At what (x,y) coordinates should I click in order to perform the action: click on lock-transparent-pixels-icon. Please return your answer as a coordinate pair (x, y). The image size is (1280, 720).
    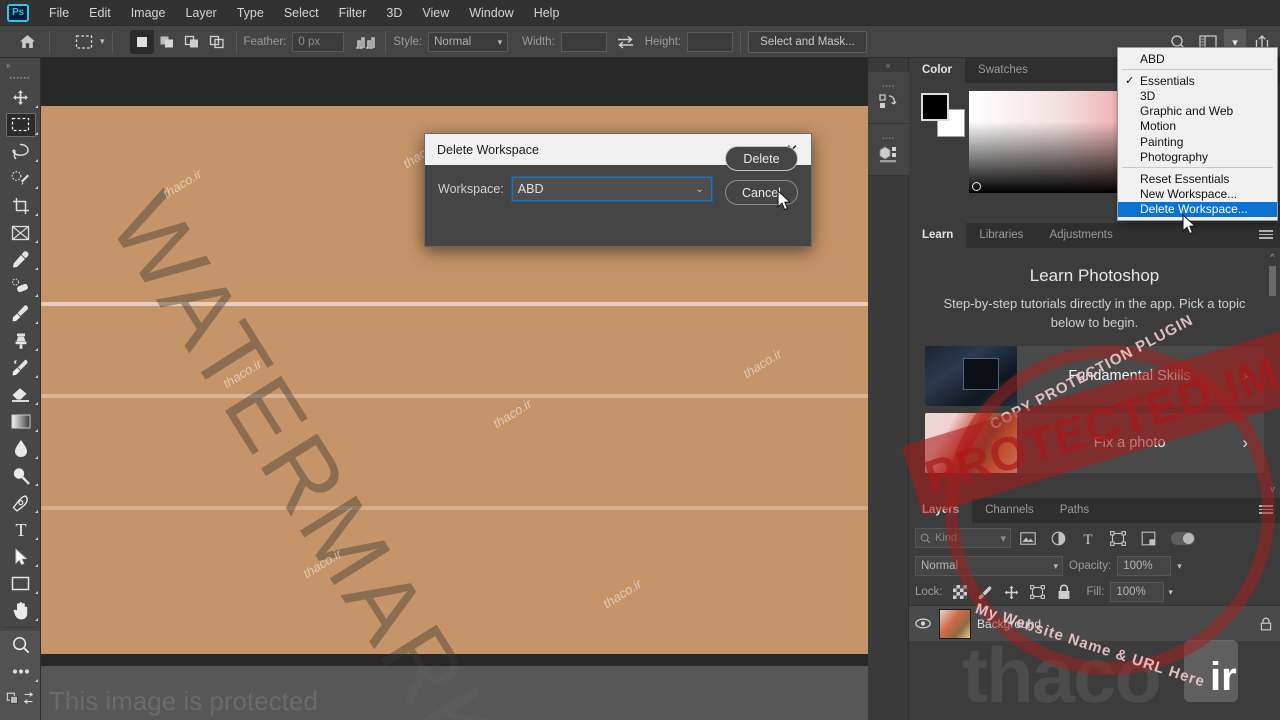
    Looking at the image, I should click on (960, 592).